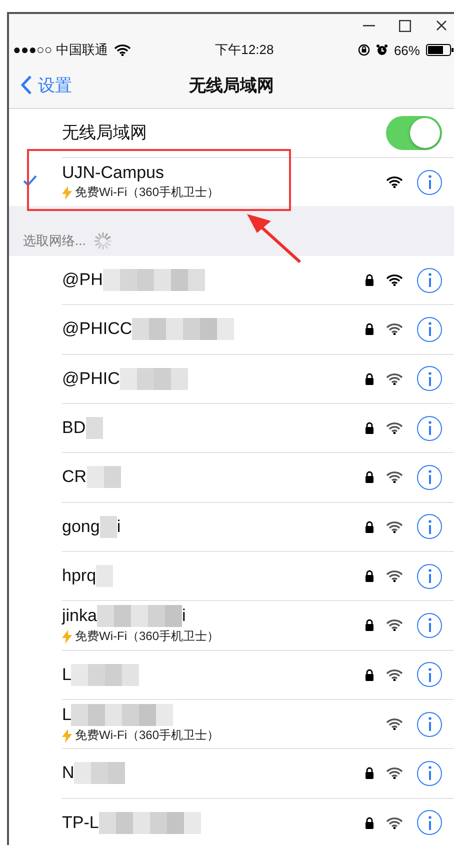 The height and width of the screenshot is (845, 454). I want to click on network-name: BD, so click(74, 428).